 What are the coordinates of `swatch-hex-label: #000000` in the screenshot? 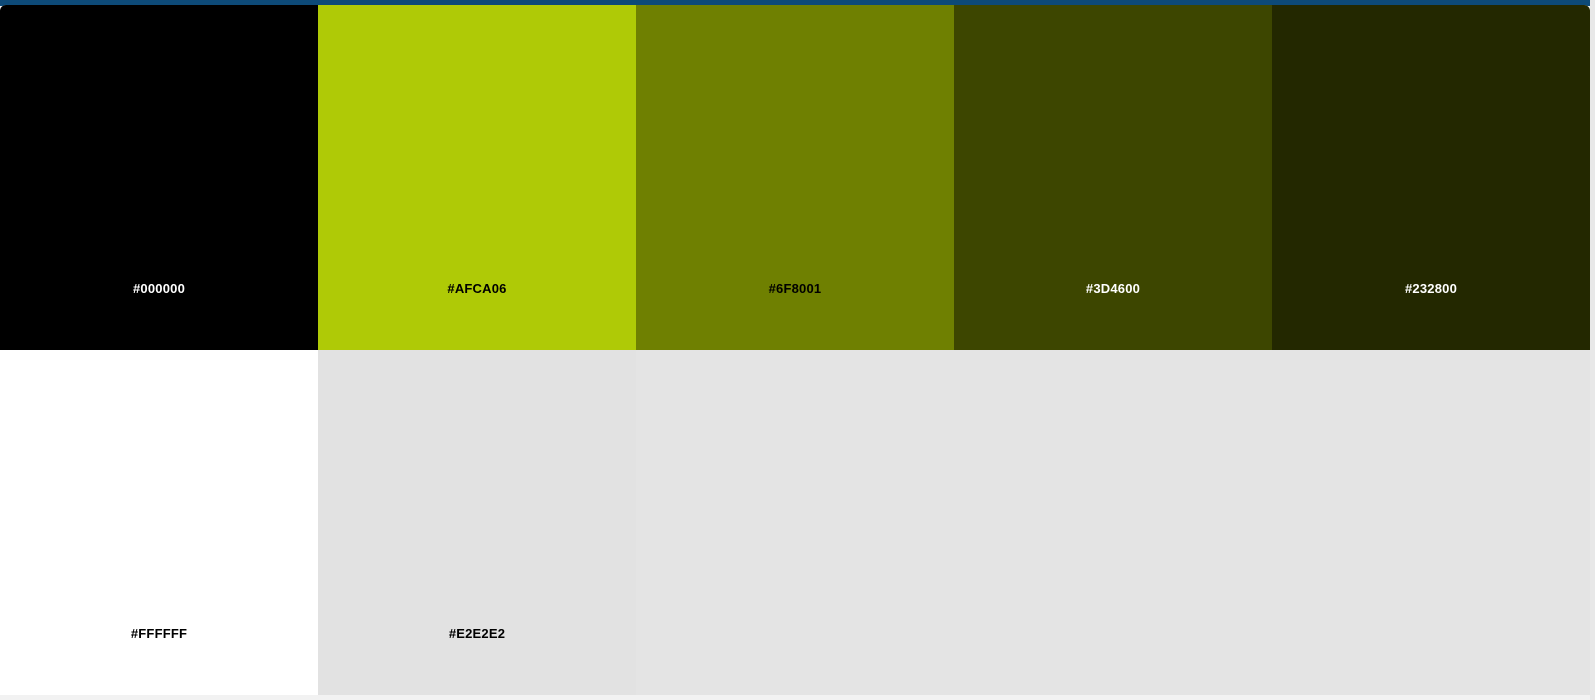 It's located at (158, 288).